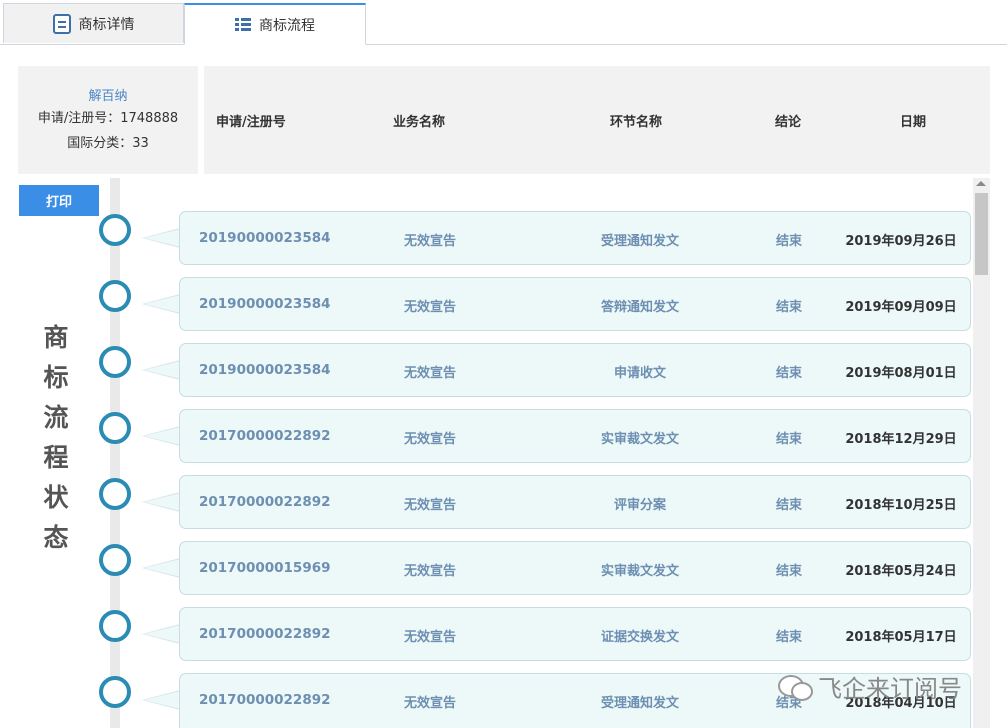 The width and height of the screenshot is (1007, 728). I want to click on record-date: 2018年10月25日, so click(901, 505).